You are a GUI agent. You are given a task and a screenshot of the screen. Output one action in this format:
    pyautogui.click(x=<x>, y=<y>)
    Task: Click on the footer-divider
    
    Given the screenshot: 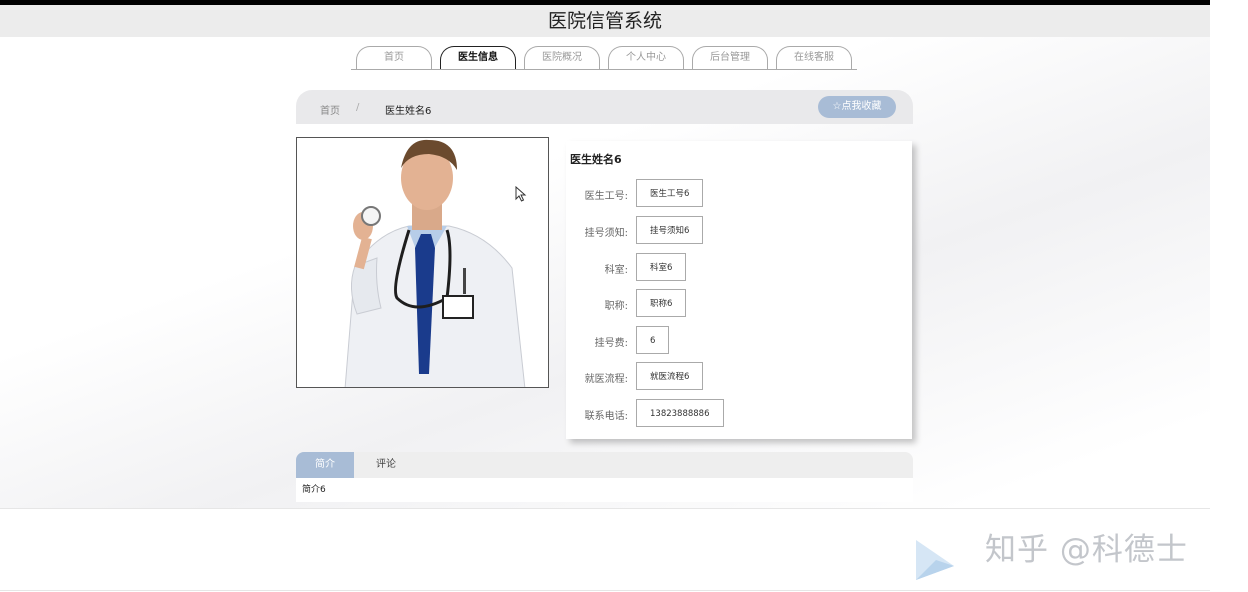 What is the action you would take?
    pyautogui.click(x=605, y=508)
    